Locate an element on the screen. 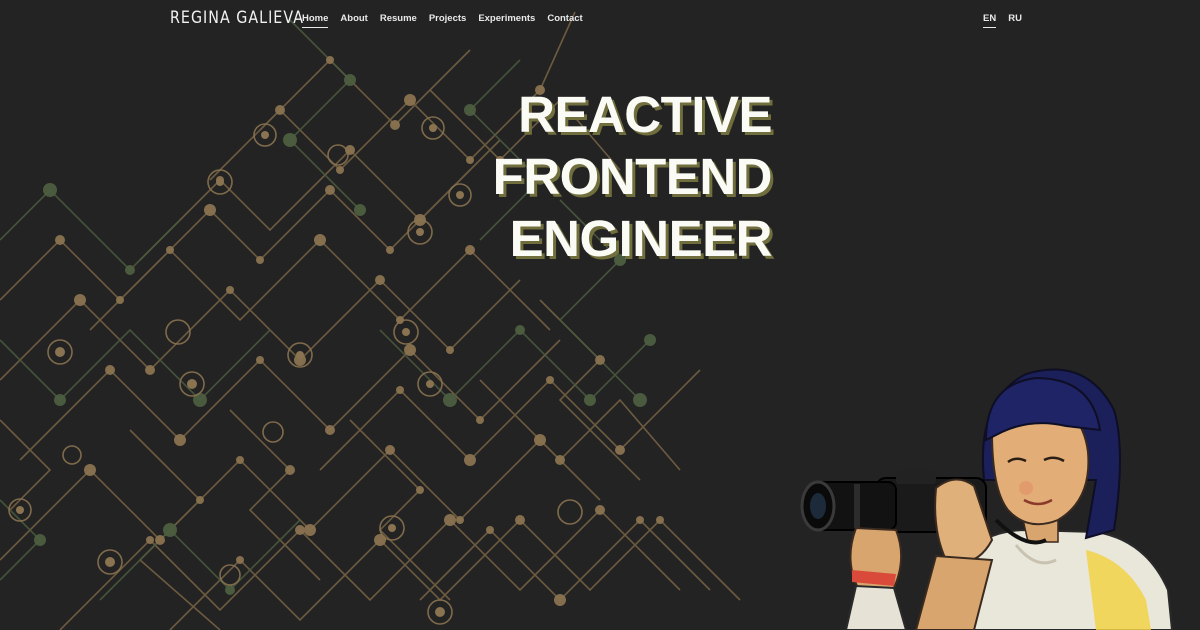  language-ru: RU is located at coordinates (1015, 20).